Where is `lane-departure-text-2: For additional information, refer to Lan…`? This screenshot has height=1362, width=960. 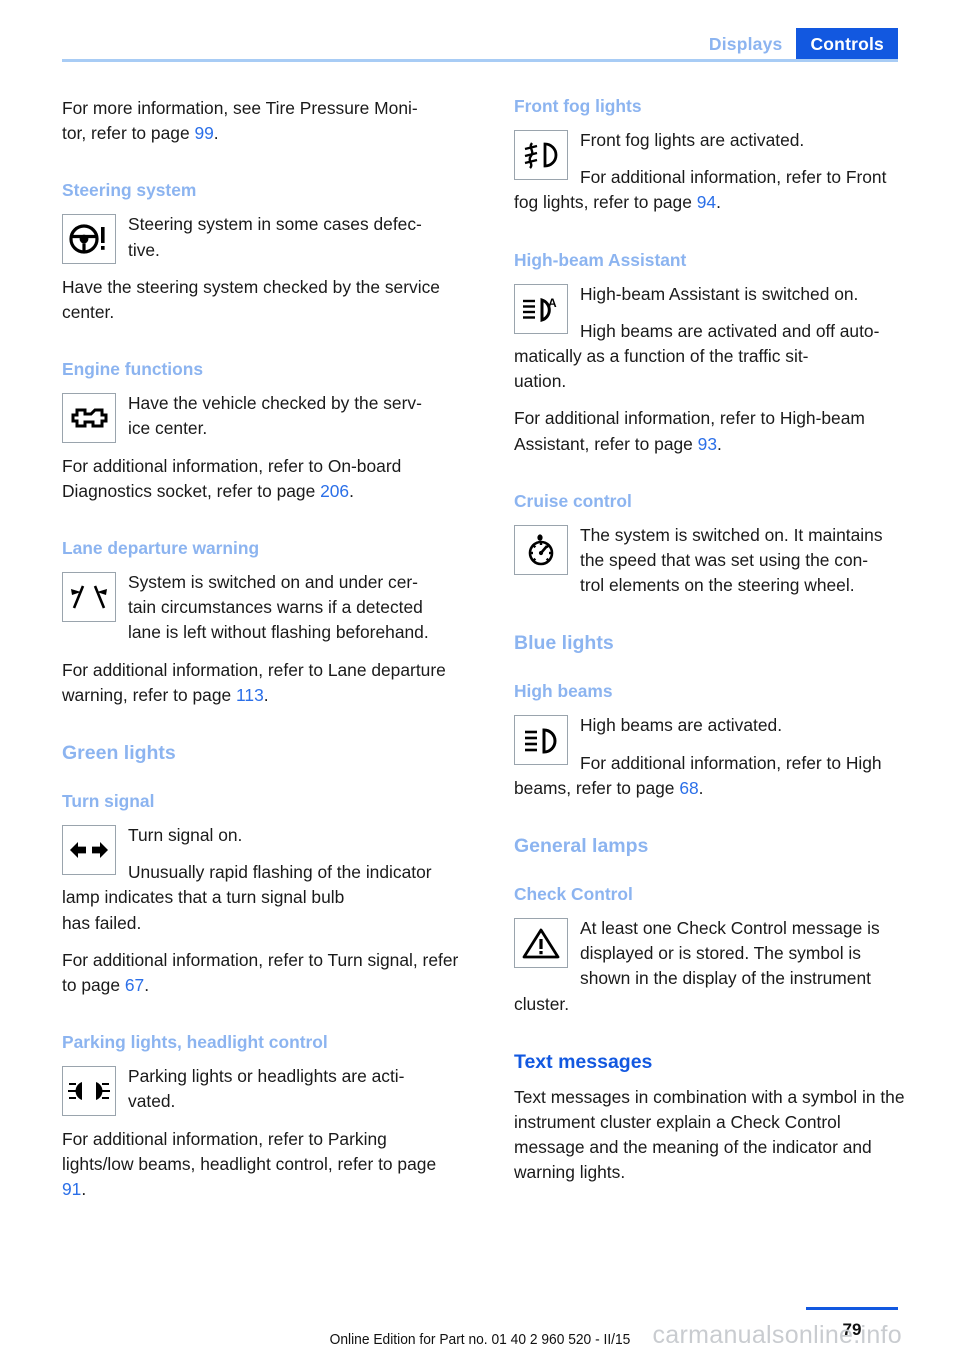 lane-departure-text-2: For additional information, refer to Lan… is located at coordinates (254, 682).